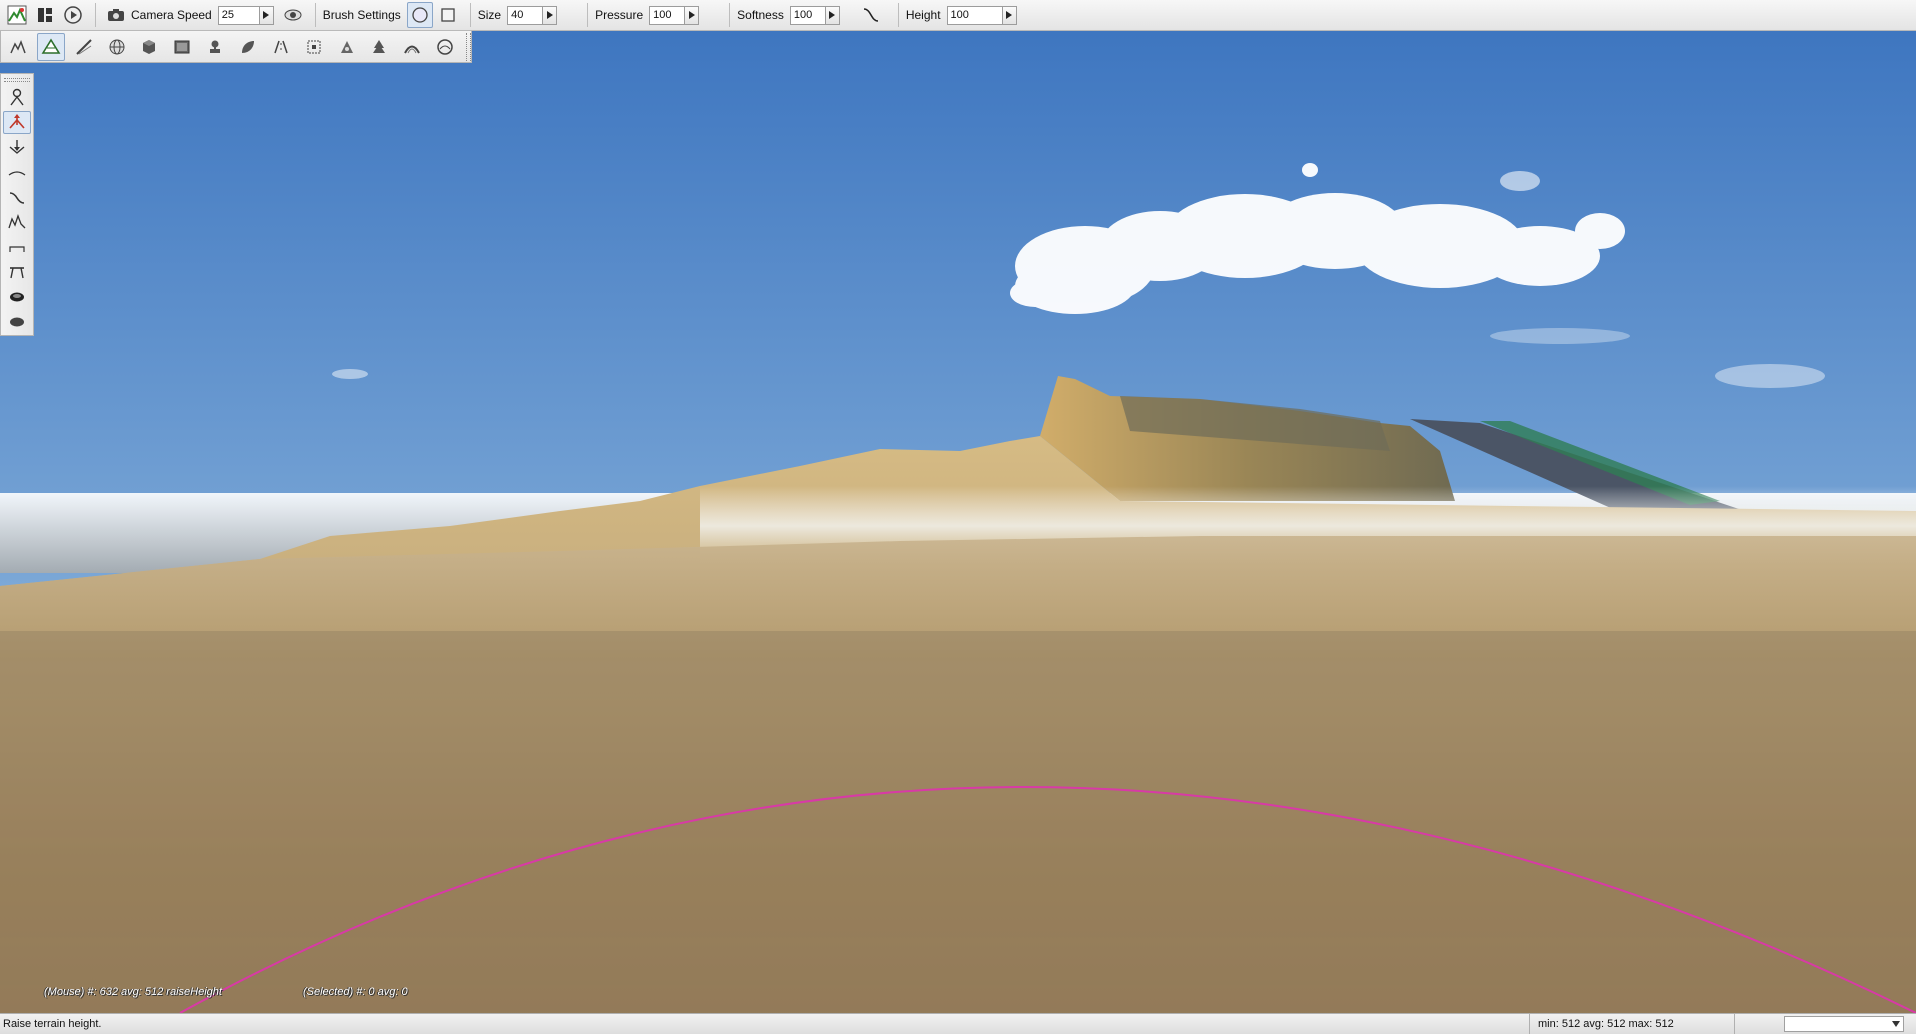  I want to click on road-icon, so click(281, 47).